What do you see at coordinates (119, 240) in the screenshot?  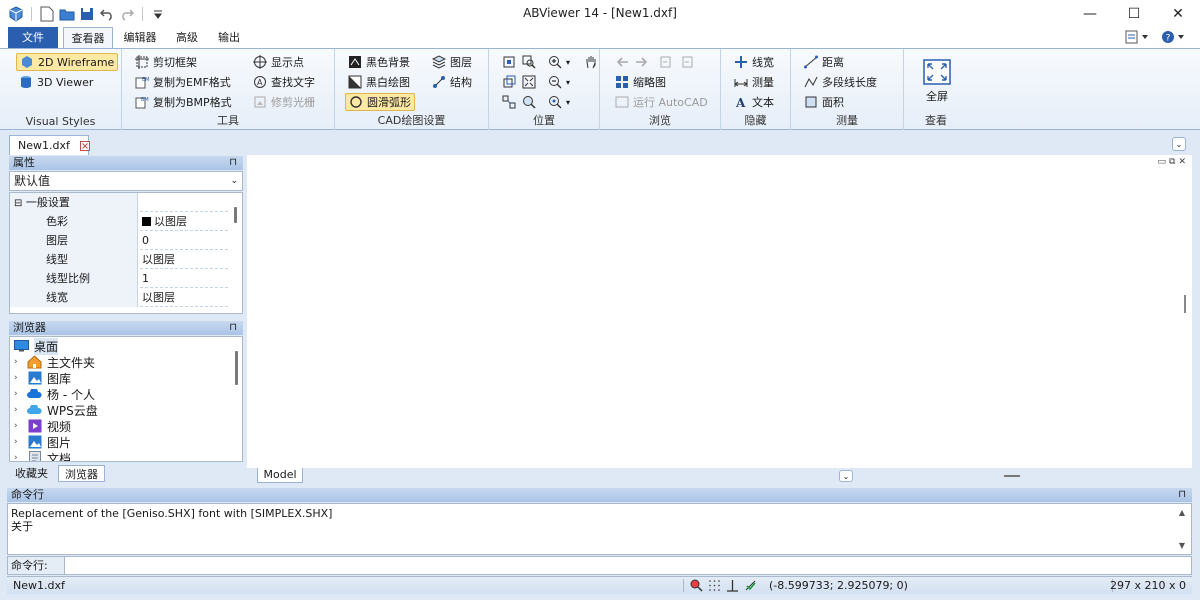 I see `property-row: 图层 0` at bounding box center [119, 240].